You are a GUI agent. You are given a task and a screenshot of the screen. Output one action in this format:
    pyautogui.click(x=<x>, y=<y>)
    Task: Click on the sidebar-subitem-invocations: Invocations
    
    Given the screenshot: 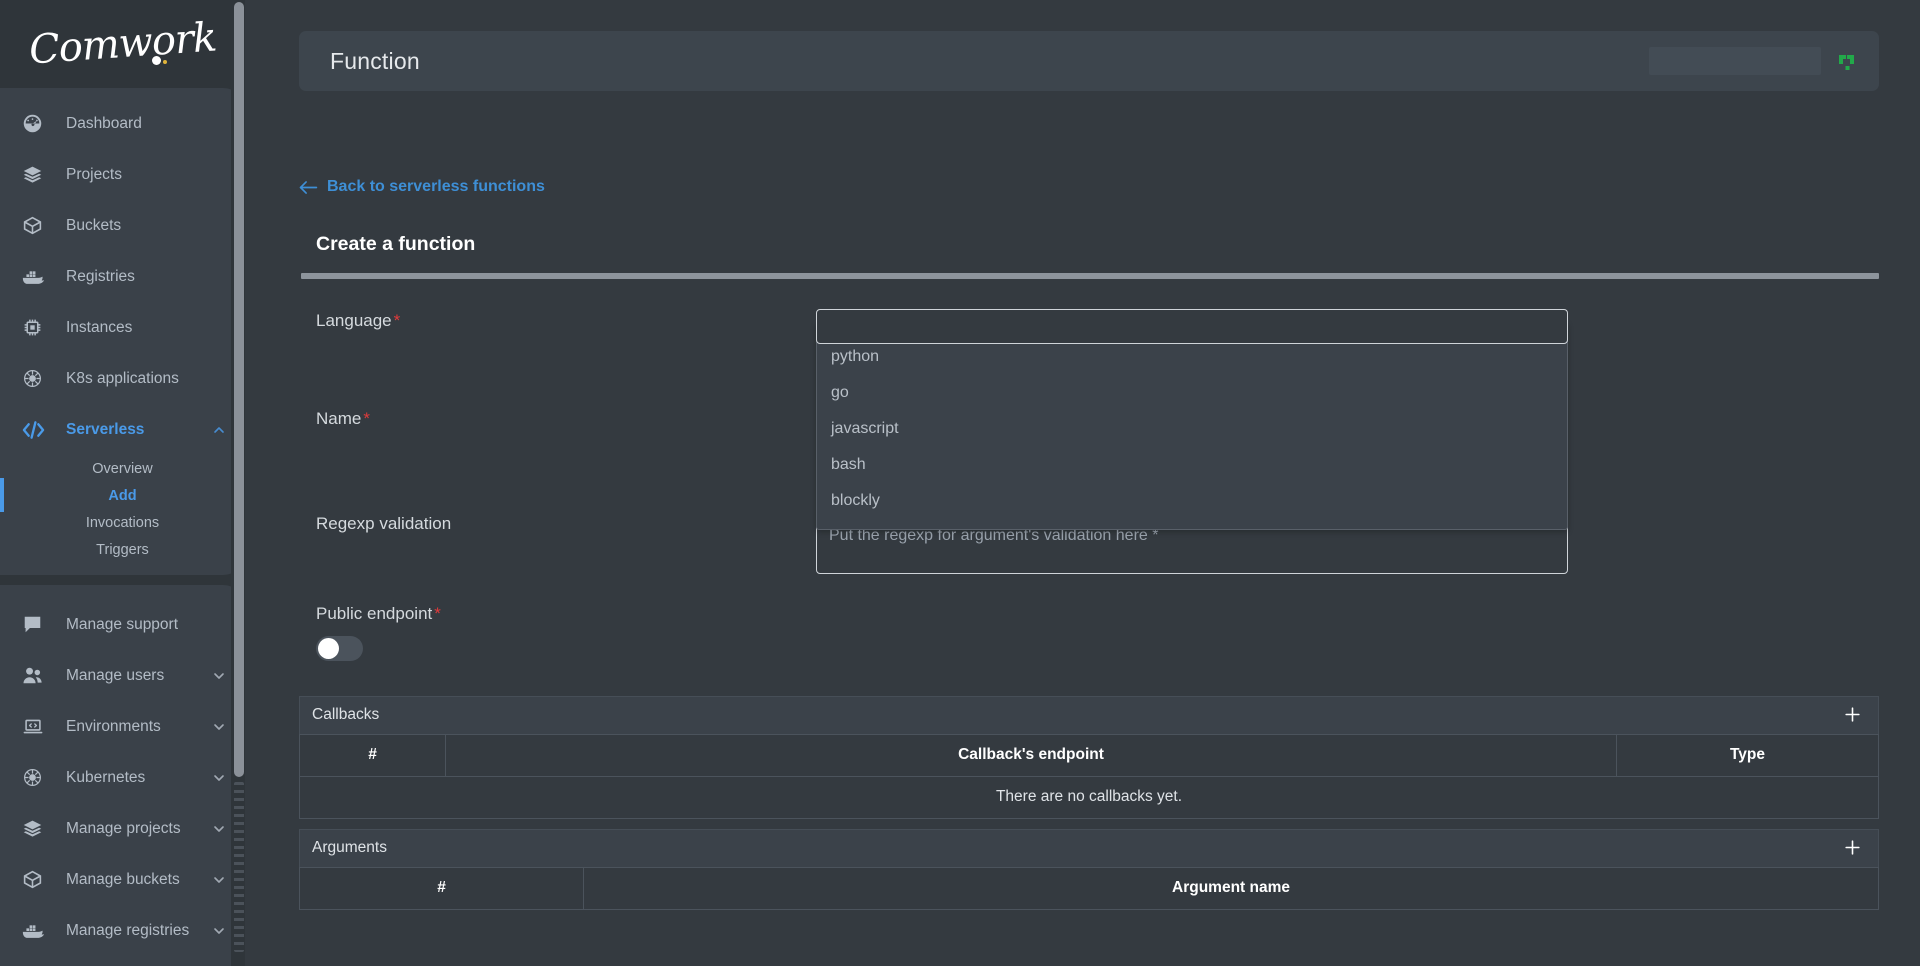 What is the action you would take?
    pyautogui.click(x=122, y=522)
    